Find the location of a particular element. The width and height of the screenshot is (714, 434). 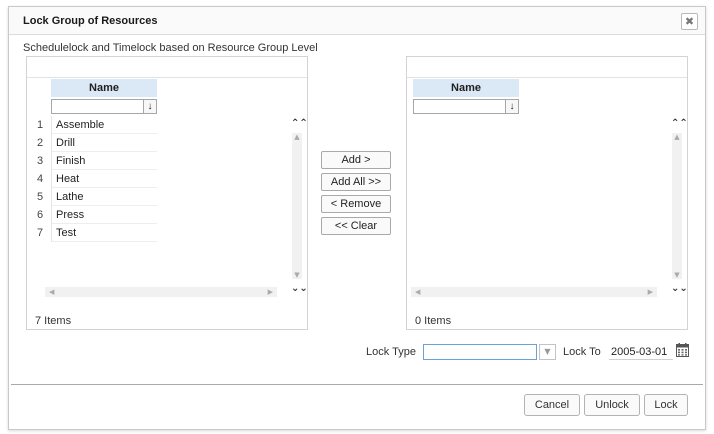

row-number: 6 is located at coordinates (40, 215).